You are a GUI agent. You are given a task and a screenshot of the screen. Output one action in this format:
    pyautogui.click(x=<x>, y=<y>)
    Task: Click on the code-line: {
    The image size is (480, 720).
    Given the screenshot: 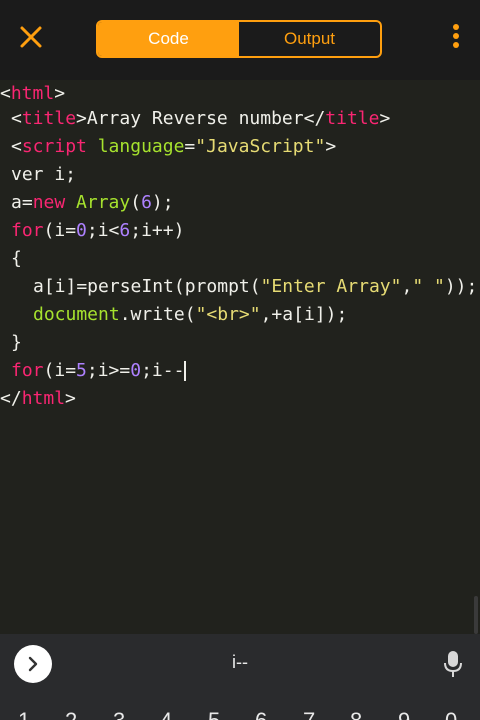 What is the action you would take?
    pyautogui.click(x=16, y=258)
    